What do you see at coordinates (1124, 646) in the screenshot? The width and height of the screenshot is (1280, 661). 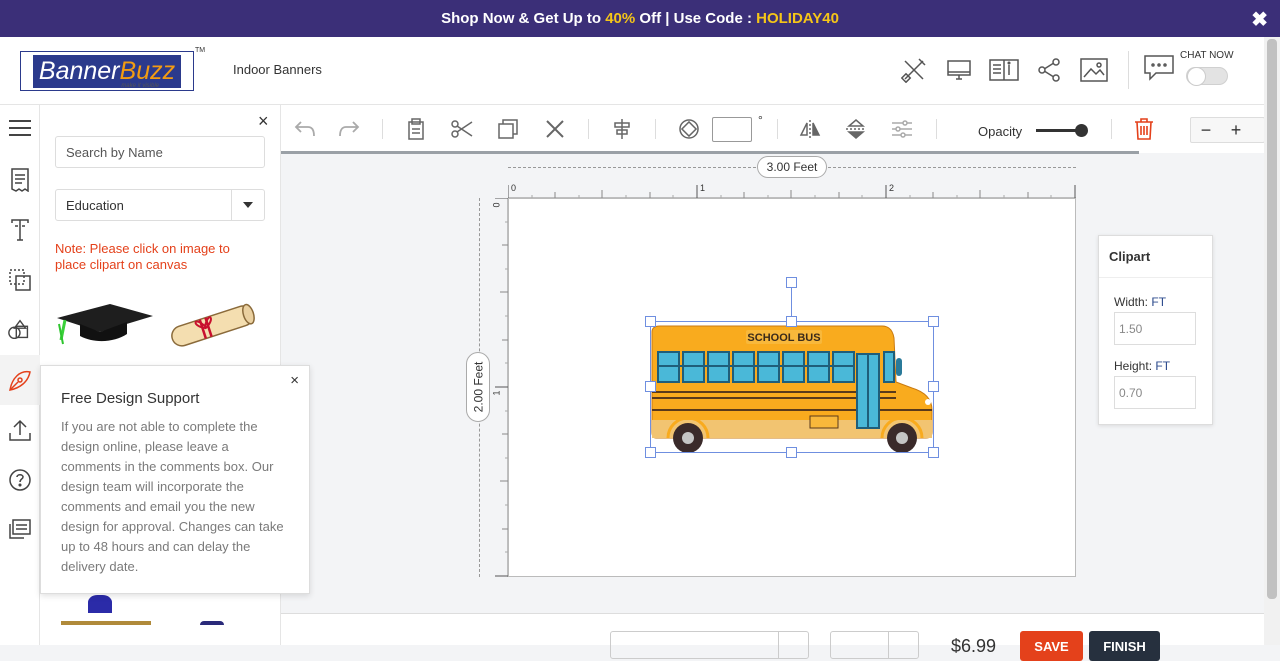 I see `finish-button: FINISH` at bounding box center [1124, 646].